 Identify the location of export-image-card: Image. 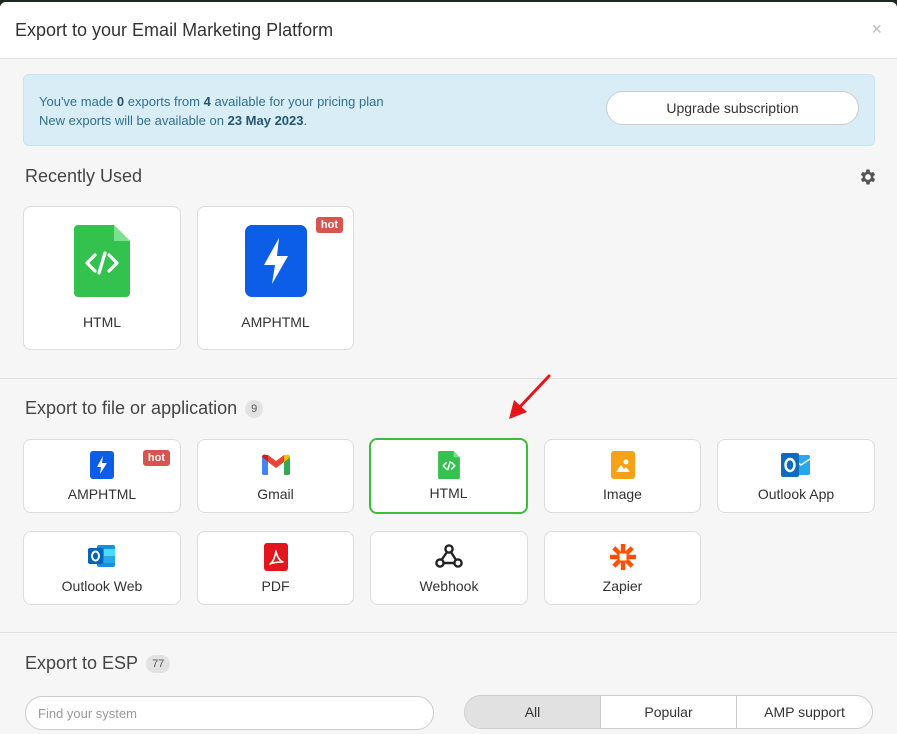
(622, 476).